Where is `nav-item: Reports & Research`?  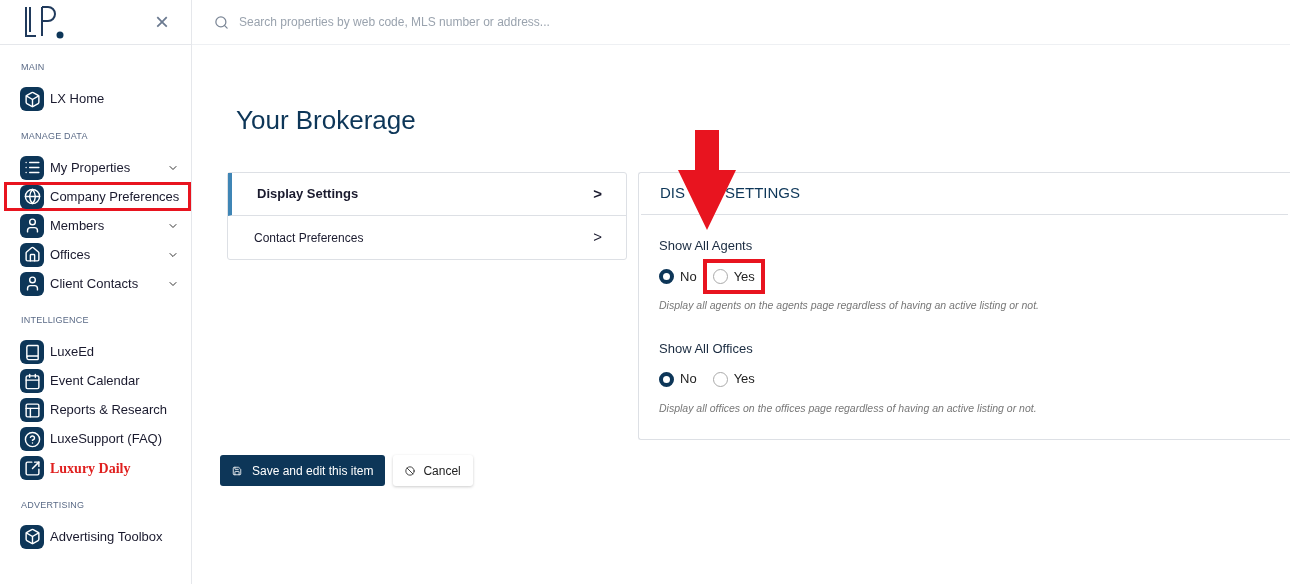
nav-item: Reports & Research is located at coordinates (97, 410).